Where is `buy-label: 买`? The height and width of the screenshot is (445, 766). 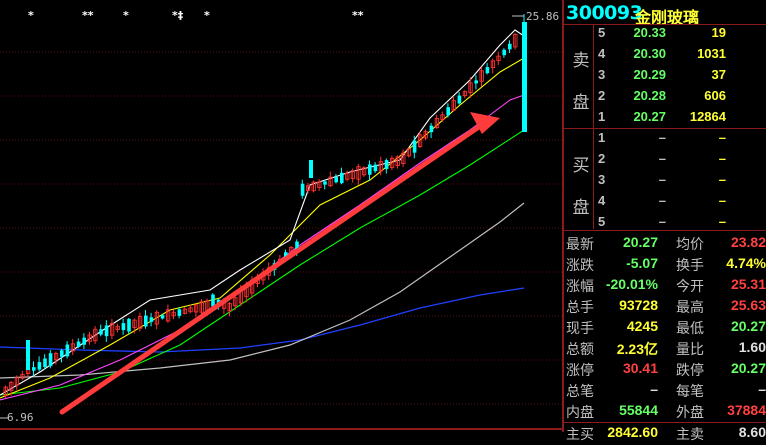
buy-label: 买 is located at coordinates (581, 165).